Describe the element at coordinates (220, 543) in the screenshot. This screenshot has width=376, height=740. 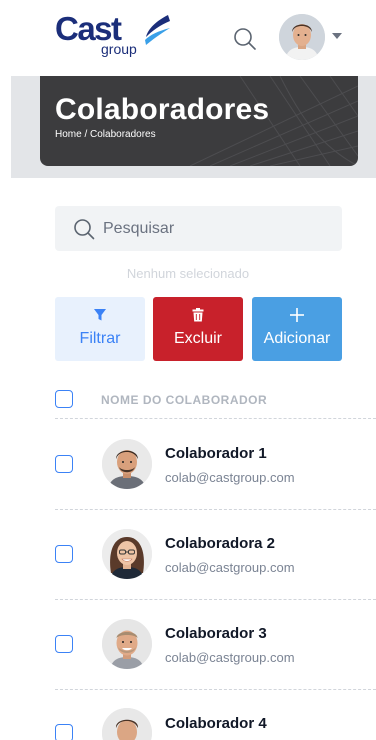
I see `row-name: Colaboradora 2` at that location.